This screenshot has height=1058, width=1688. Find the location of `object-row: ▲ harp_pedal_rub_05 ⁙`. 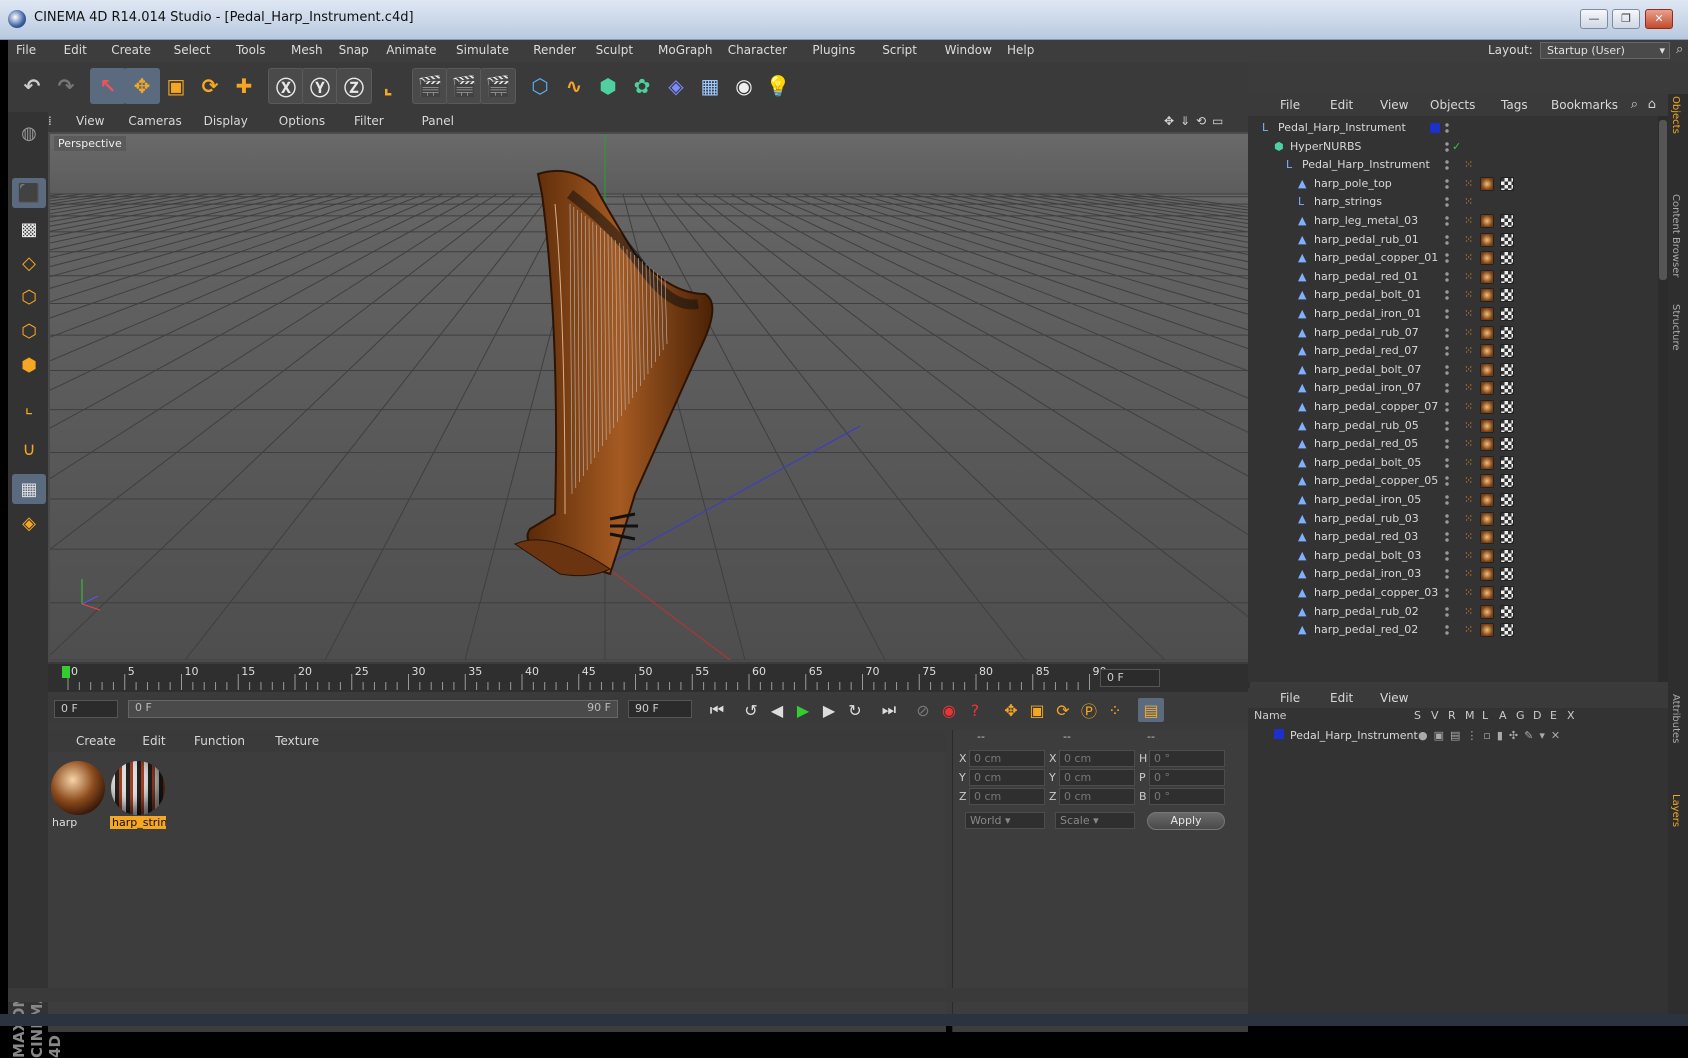

object-row: ▲ harp_pedal_rub_05 ⁙ is located at coordinates (1453, 426).